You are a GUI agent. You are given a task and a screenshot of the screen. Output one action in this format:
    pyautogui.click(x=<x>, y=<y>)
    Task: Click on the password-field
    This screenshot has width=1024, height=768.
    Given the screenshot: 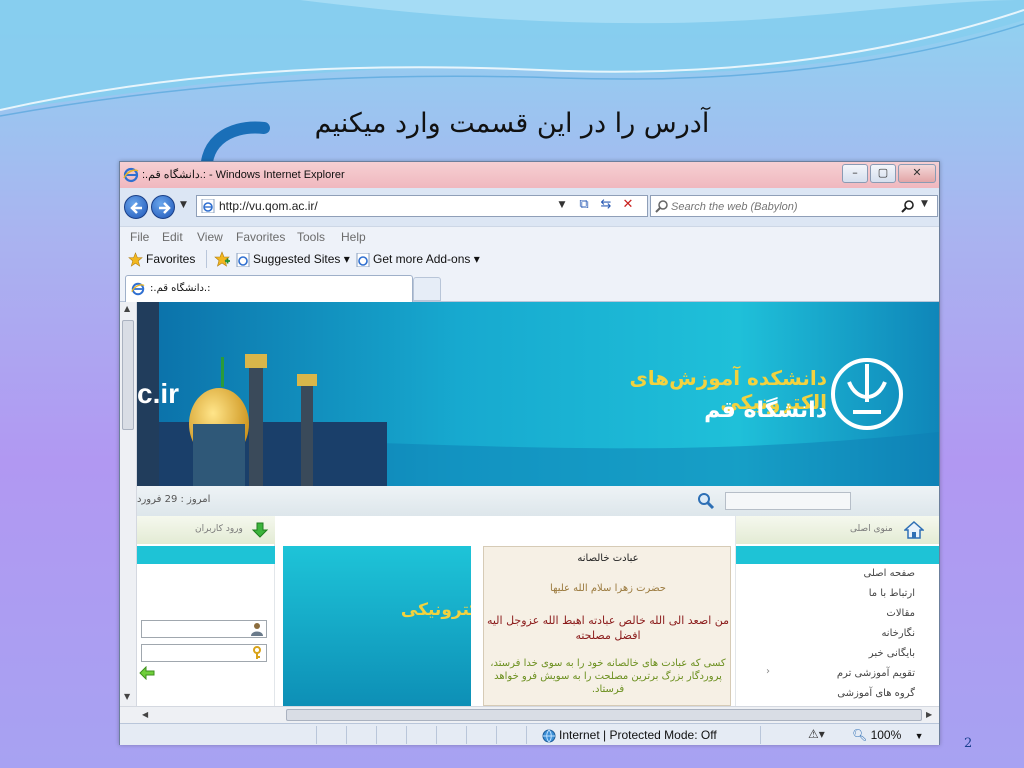 What is the action you would take?
    pyautogui.click(x=204, y=653)
    